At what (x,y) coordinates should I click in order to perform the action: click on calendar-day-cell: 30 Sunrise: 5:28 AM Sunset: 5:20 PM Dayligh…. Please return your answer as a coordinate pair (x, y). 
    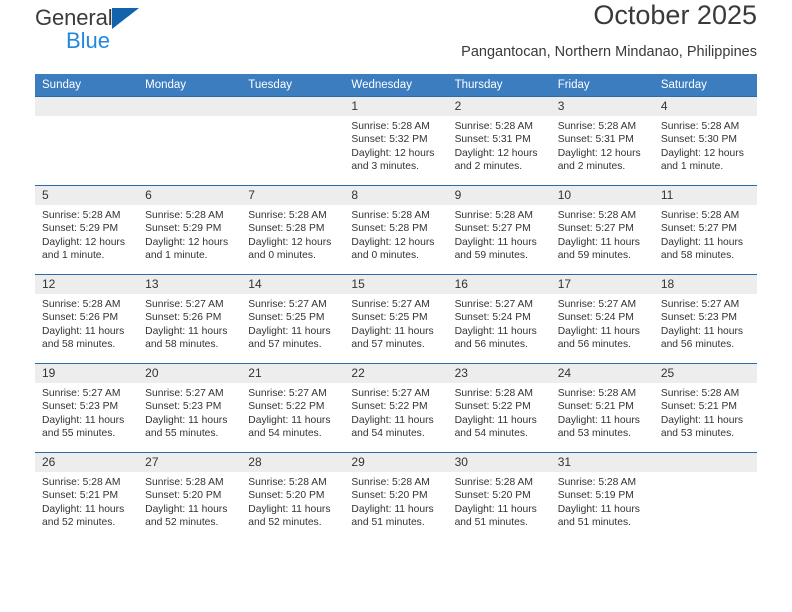
    Looking at the image, I should click on (499, 497).